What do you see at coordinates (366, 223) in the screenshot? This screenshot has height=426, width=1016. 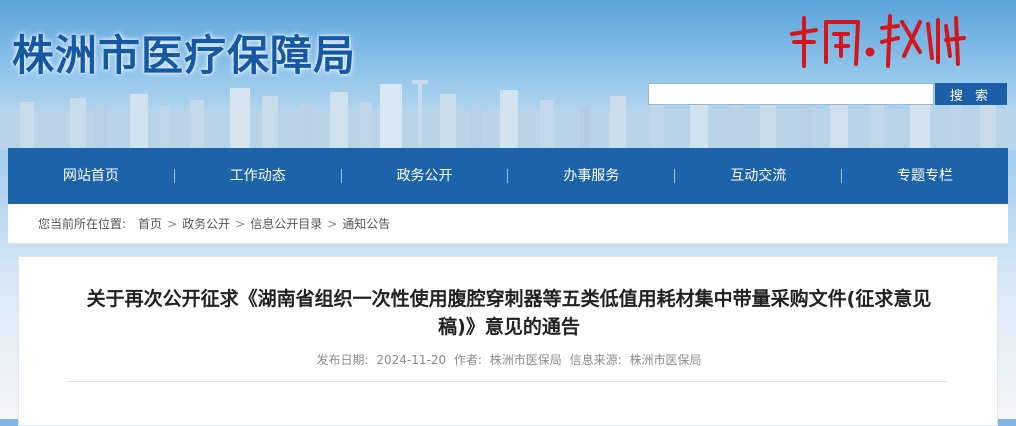 I see `breadcrumb-notices-link: 通知公告` at bounding box center [366, 223].